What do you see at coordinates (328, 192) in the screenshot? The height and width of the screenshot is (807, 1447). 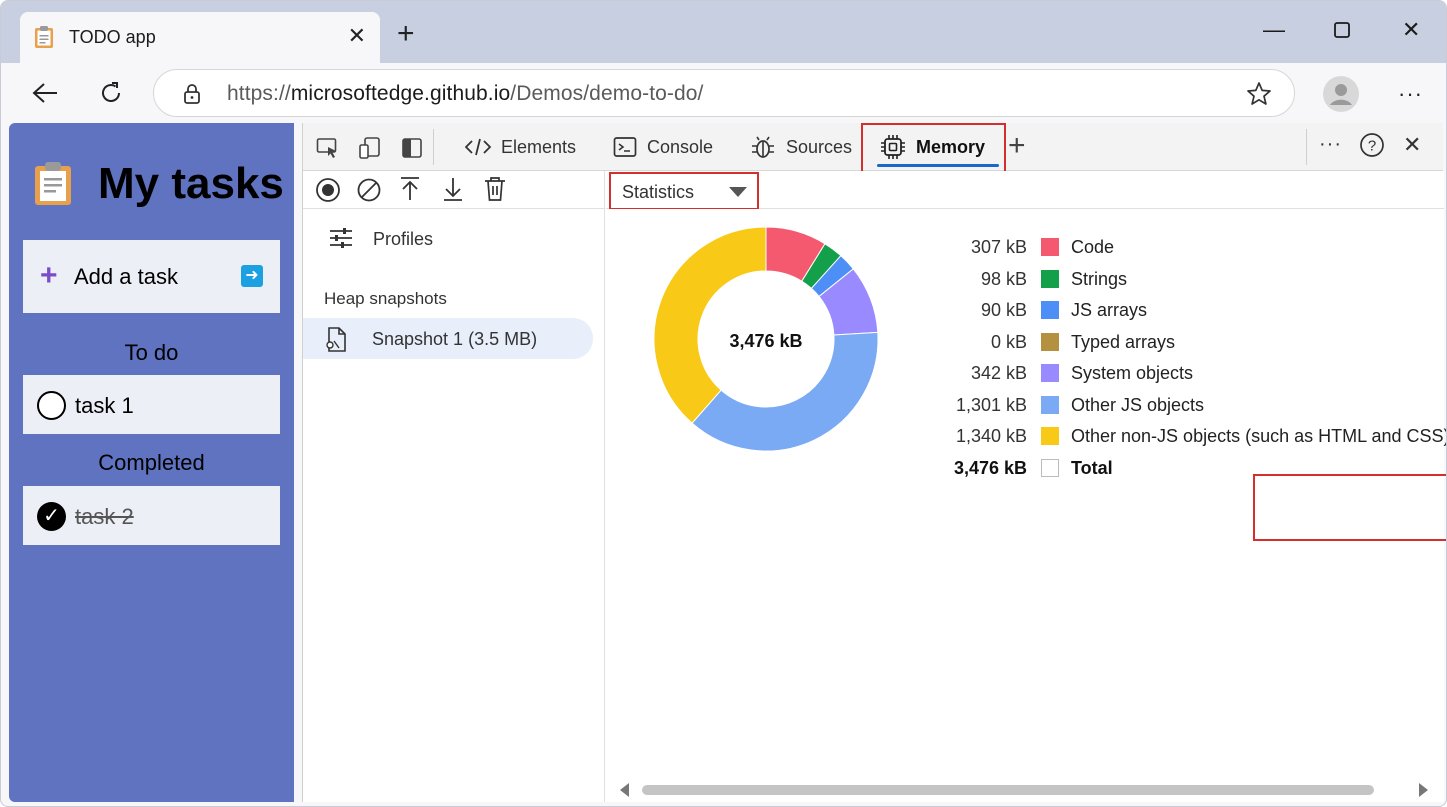 I see `record-icon` at bounding box center [328, 192].